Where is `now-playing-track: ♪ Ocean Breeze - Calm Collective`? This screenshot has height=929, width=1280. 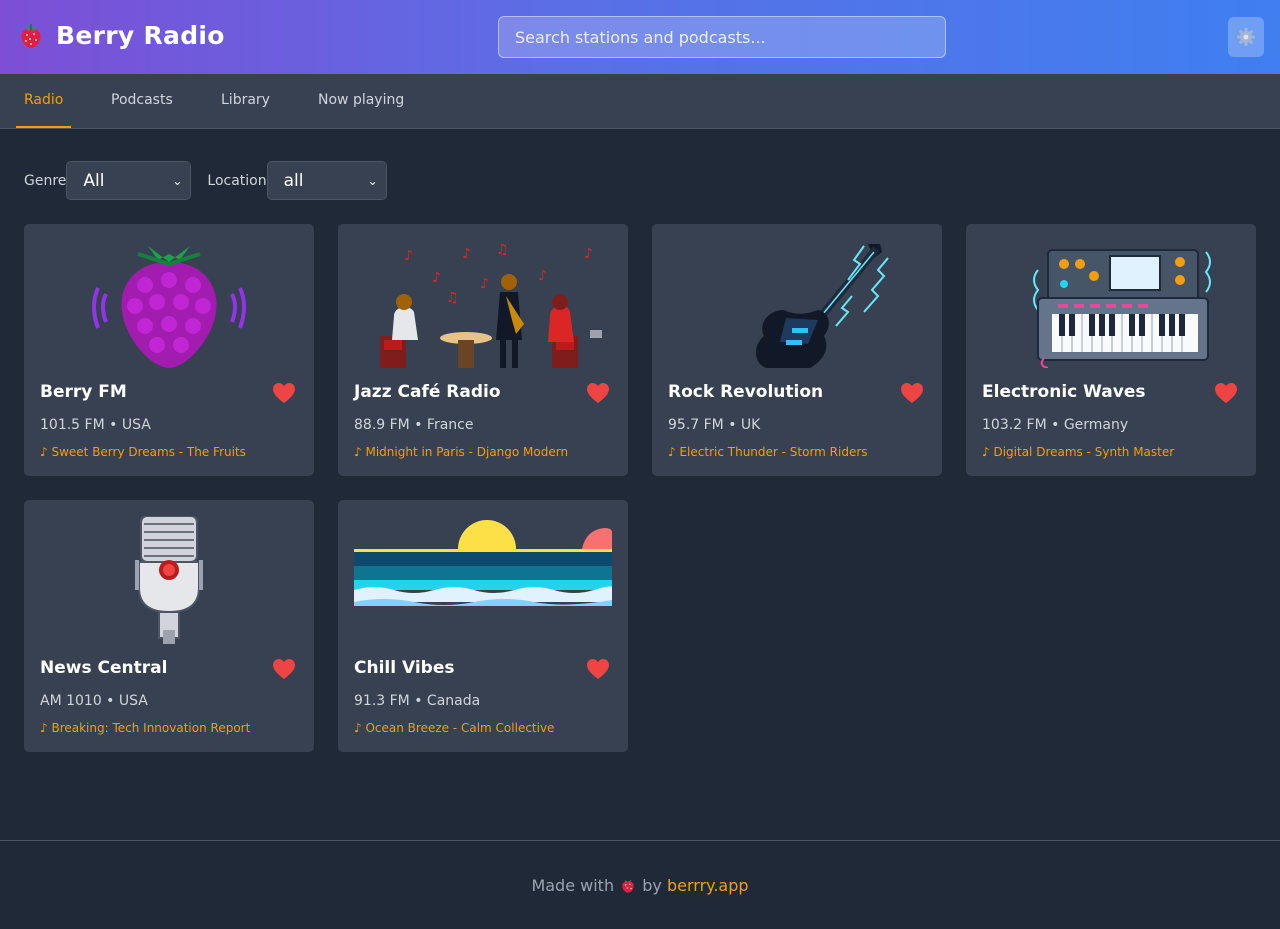 now-playing-track: ♪ Ocean Breeze - Calm Collective is located at coordinates (454, 728).